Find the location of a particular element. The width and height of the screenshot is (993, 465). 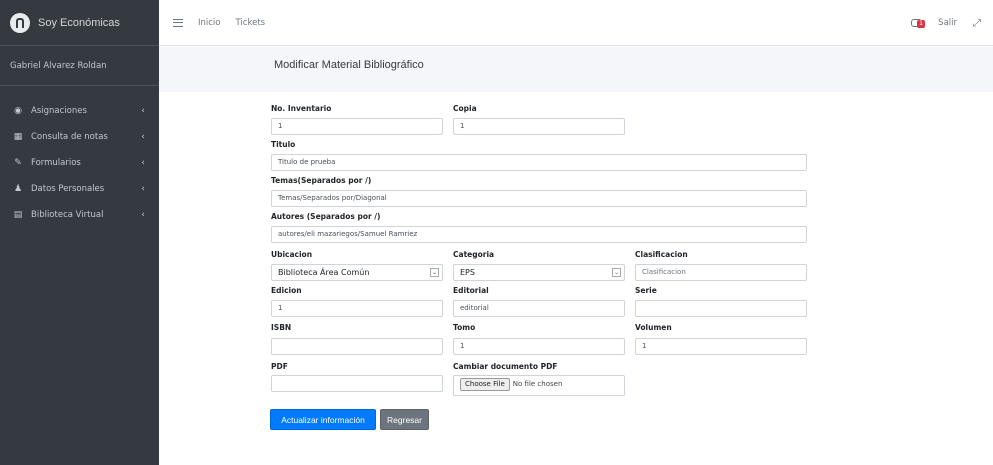

palette-icon: ◉ is located at coordinates (18, 111).